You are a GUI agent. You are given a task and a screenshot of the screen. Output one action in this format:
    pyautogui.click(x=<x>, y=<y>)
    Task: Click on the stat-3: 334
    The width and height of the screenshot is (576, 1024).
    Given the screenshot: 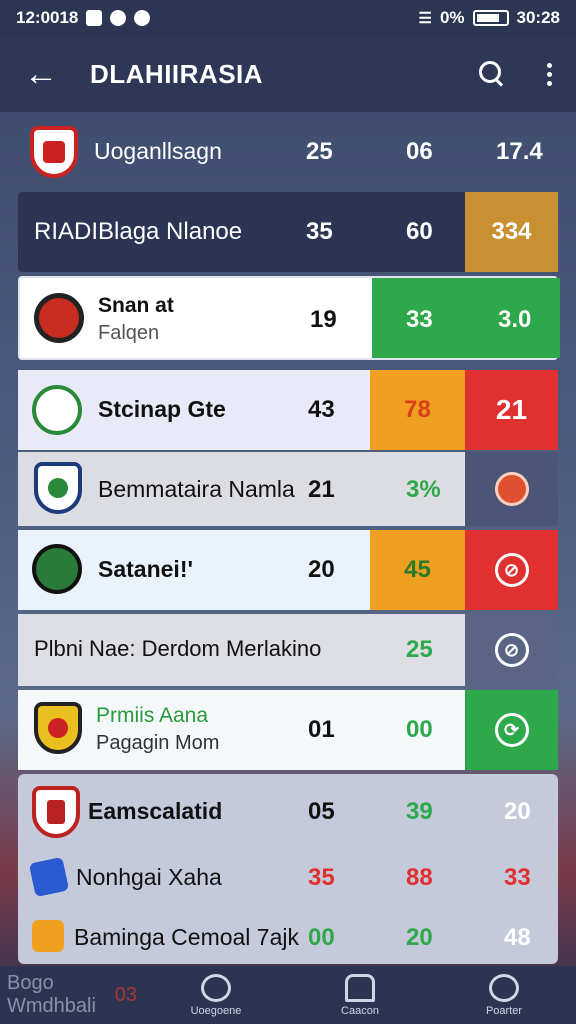 What is the action you would take?
    pyautogui.click(x=511, y=231)
    